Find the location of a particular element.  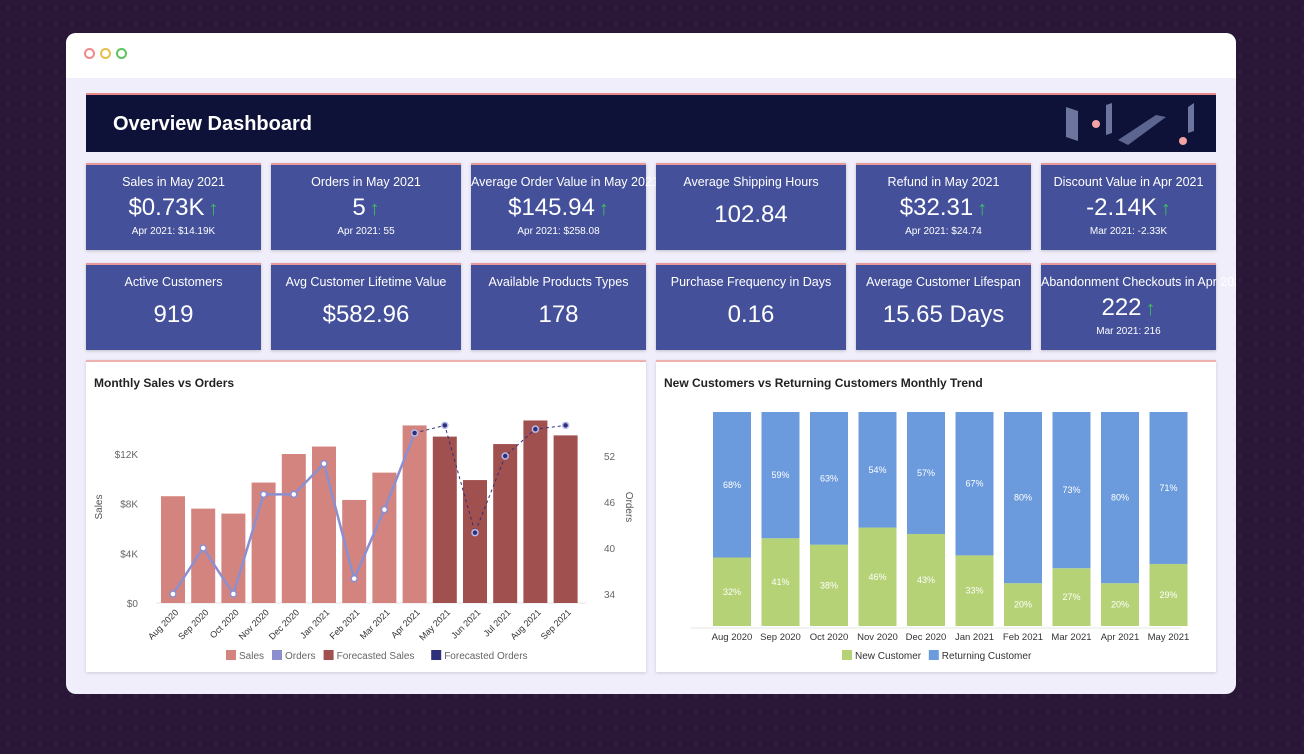

kpi-value: $145.94 ↑ is located at coordinates (558, 207).